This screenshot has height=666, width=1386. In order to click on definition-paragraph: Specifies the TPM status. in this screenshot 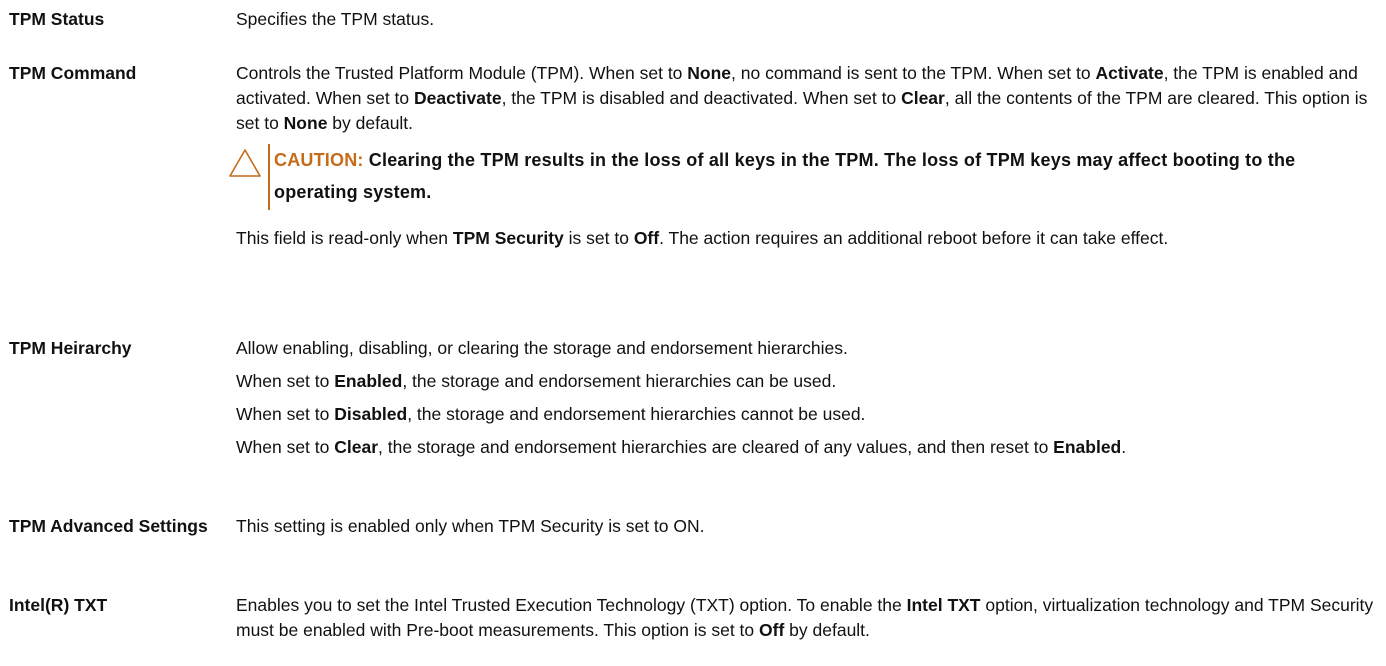, I will do `click(335, 19)`.